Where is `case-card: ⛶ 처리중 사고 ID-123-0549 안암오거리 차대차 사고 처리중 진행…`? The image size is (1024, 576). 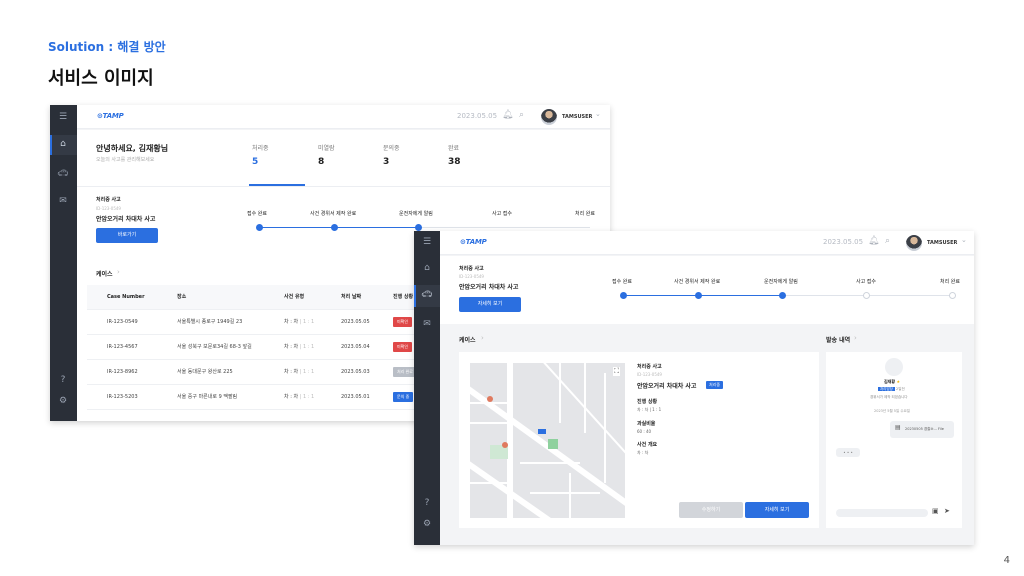 case-card: ⛶ 처리중 사고 ID-123-0549 안암오거리 차대차 사고 처리중 진행… is located at coordinates (639, 440).